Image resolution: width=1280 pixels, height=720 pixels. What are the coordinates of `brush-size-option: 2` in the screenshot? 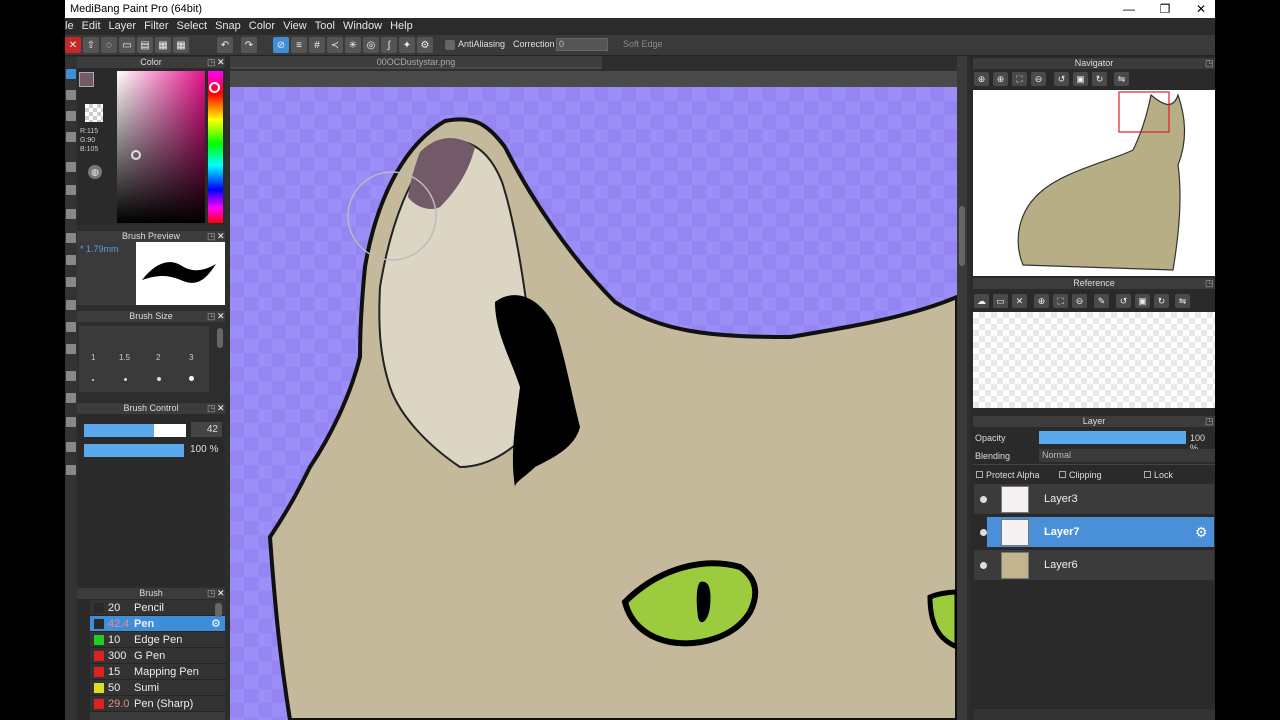 It's located at (158, 357).